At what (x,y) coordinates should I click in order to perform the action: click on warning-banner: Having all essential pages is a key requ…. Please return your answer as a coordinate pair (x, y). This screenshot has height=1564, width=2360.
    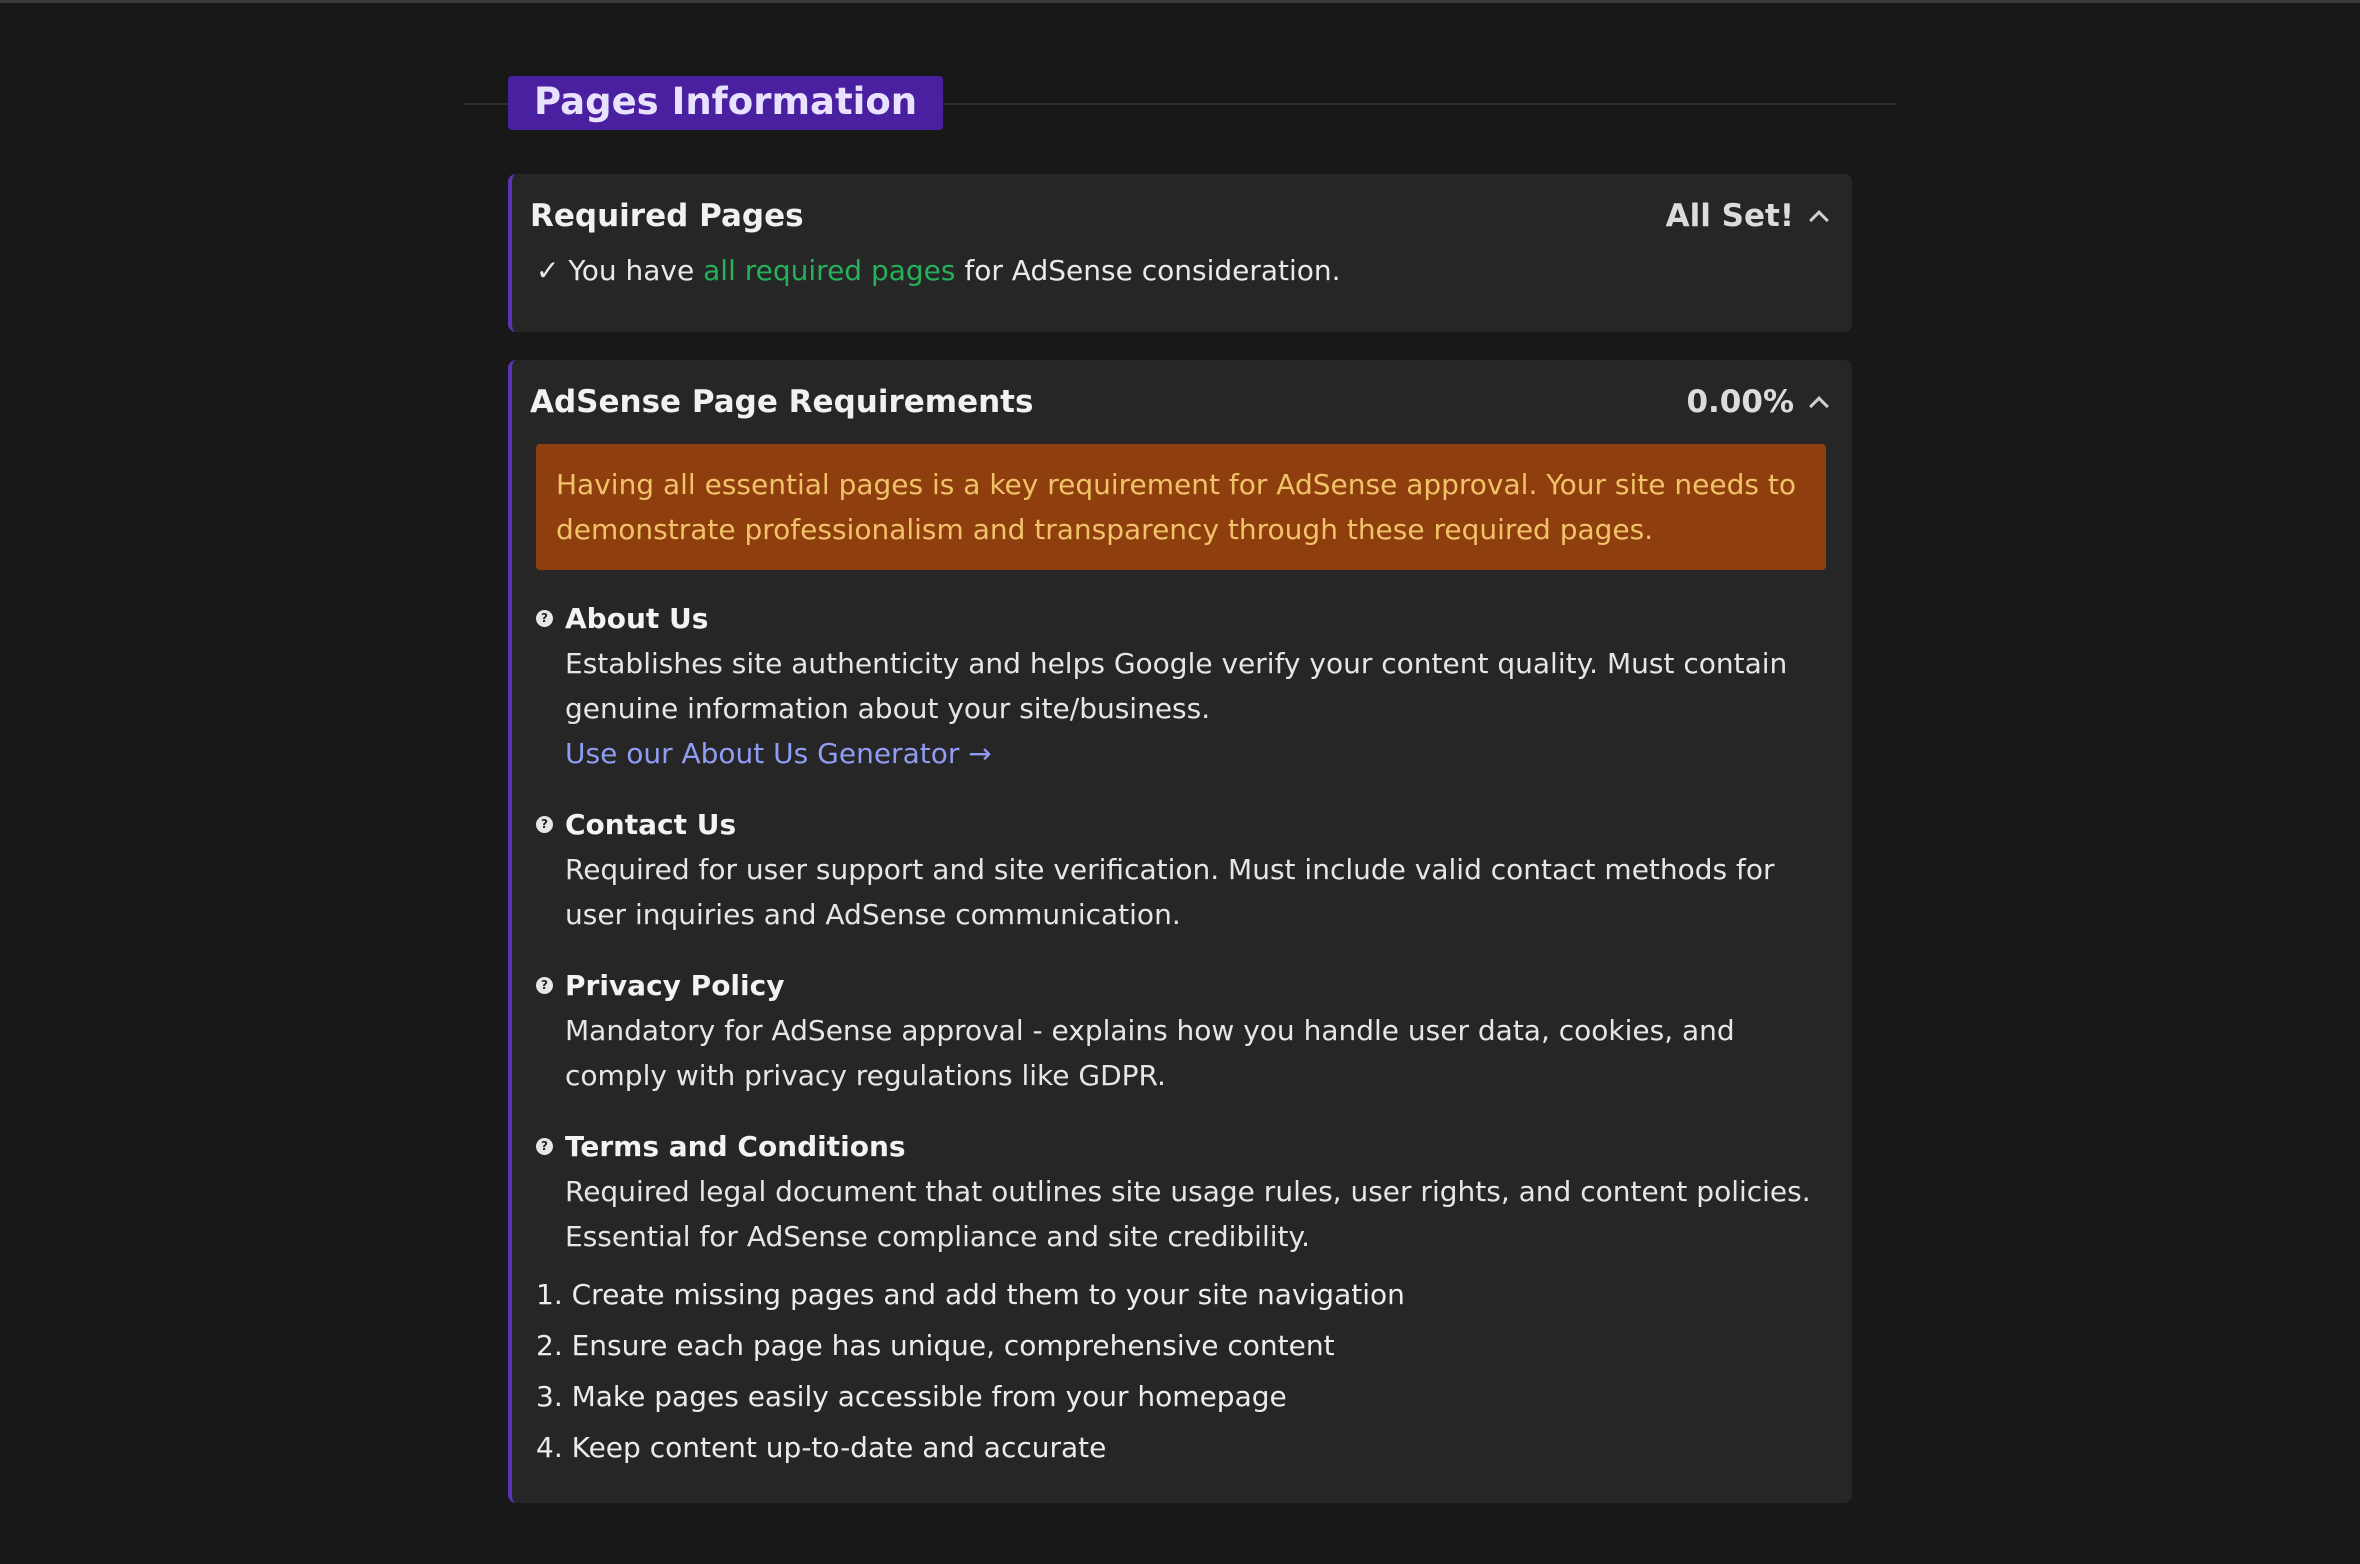
    Looking at the image, I should click on (1181, 507).